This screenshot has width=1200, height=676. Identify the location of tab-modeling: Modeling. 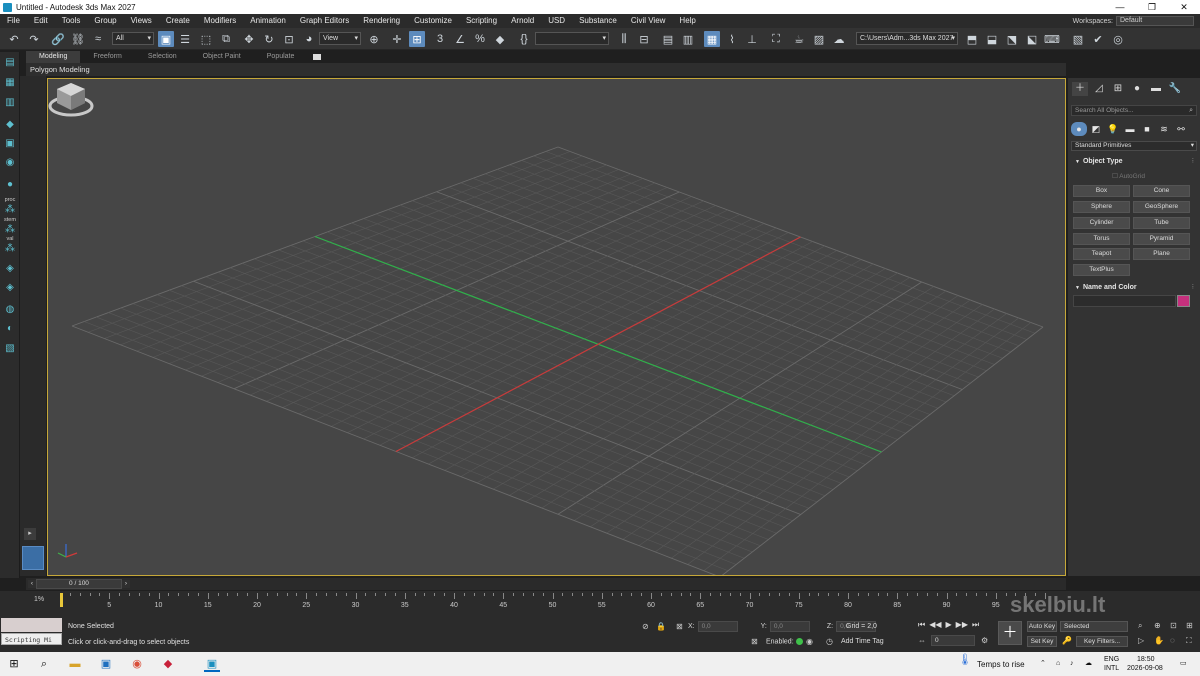
(53, 57).